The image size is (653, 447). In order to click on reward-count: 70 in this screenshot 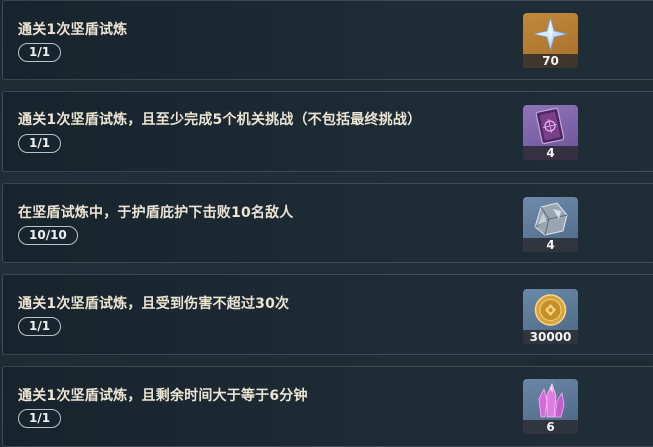, I will do `click(550, 61)`.